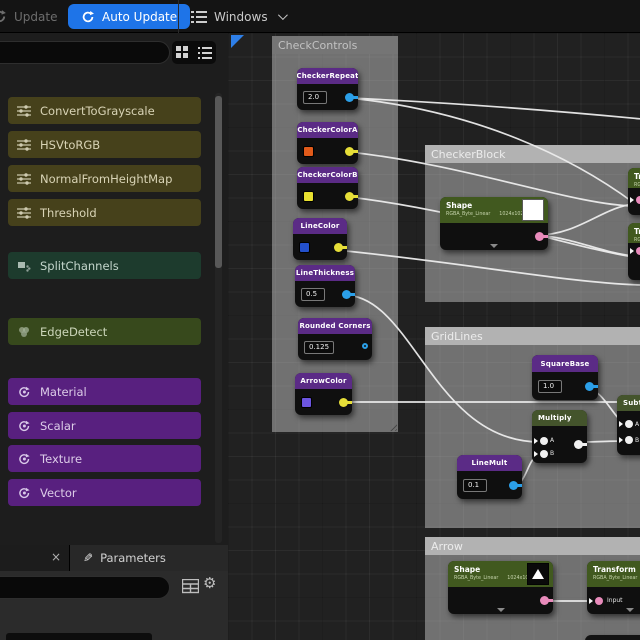 The height and width of the screenshot is (640, 640). I want to click on node-shape-checker: Shape RGBA_Byte_Linear 1024x1024, so click(494, 223).